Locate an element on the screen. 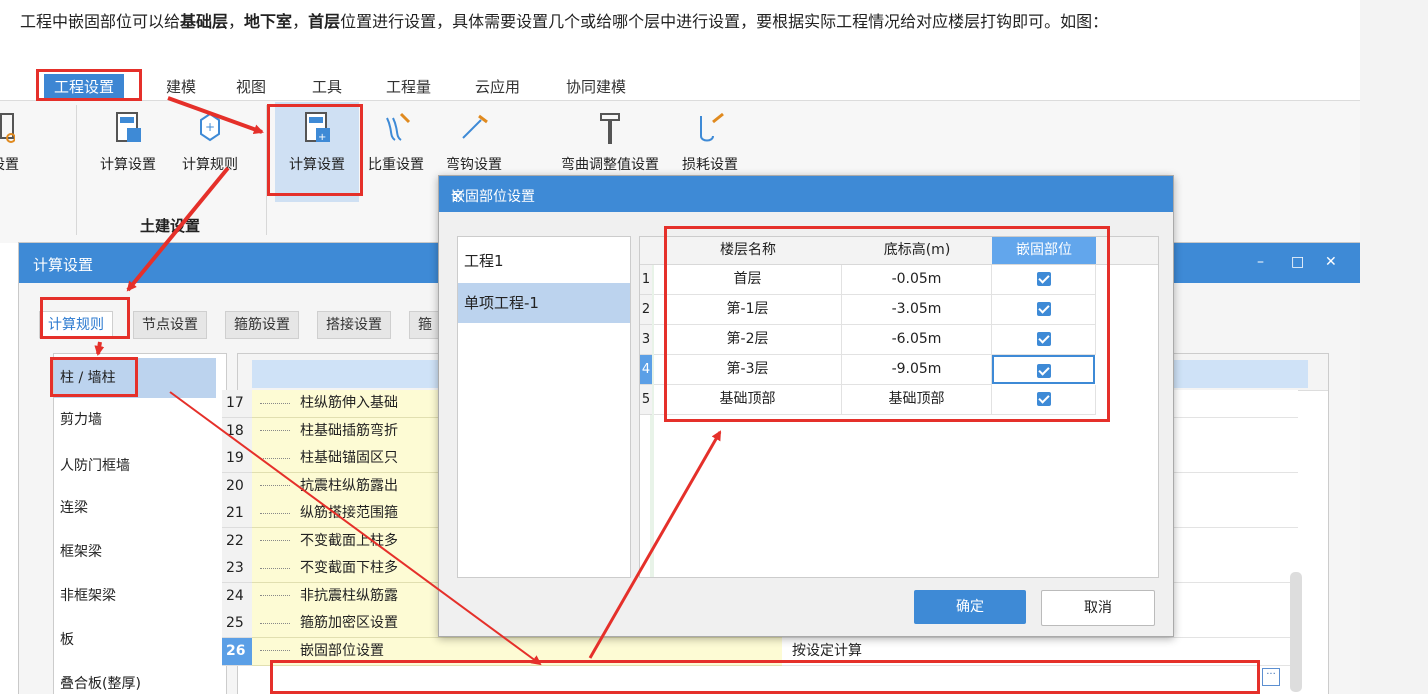  right-gutter is located at coordinates (1394, 347).